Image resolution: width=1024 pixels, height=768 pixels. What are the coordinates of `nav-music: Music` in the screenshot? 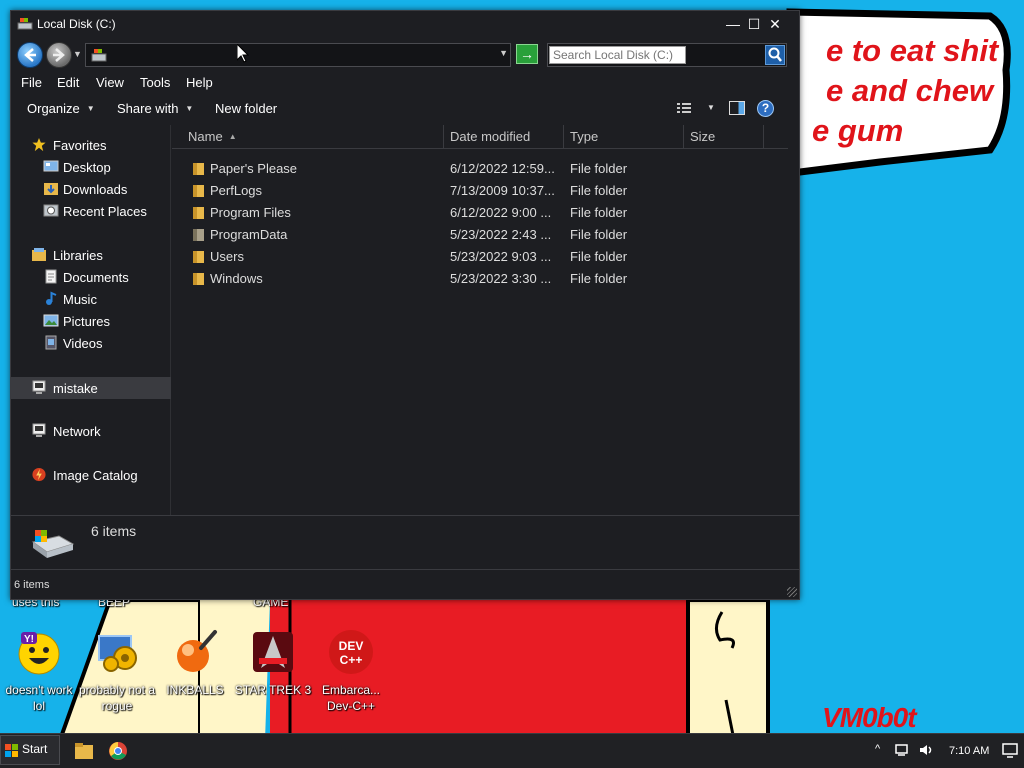 It's located at (91, 299).